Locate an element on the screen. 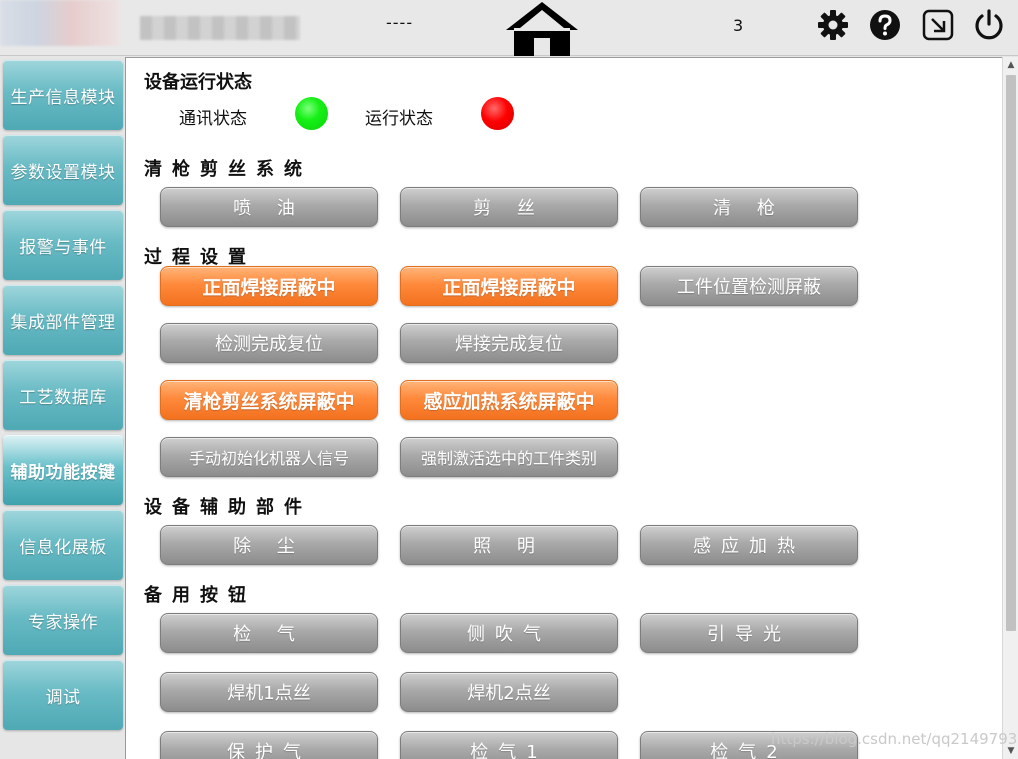 Image resolution: width=1018 pixels, height=759 pixels. side-blow-button: 侧吹气 is located at coordinates (509, 633).